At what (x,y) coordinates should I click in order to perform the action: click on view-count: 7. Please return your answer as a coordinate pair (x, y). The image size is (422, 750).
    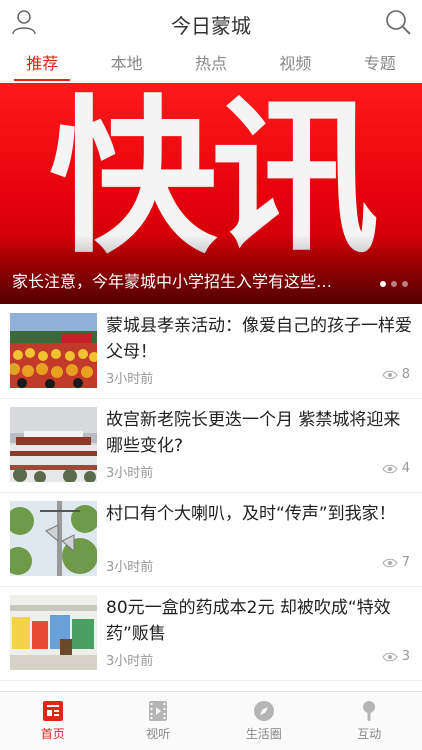
    Looking at the image, I should click on (396, 562).